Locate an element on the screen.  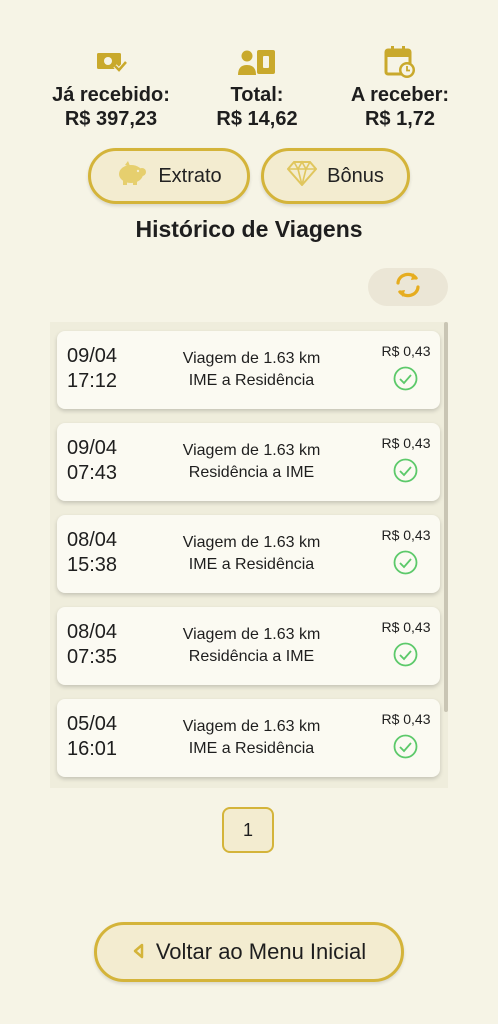
to-receive-value: R$ 1,72 is located at coordinates (400, 119).